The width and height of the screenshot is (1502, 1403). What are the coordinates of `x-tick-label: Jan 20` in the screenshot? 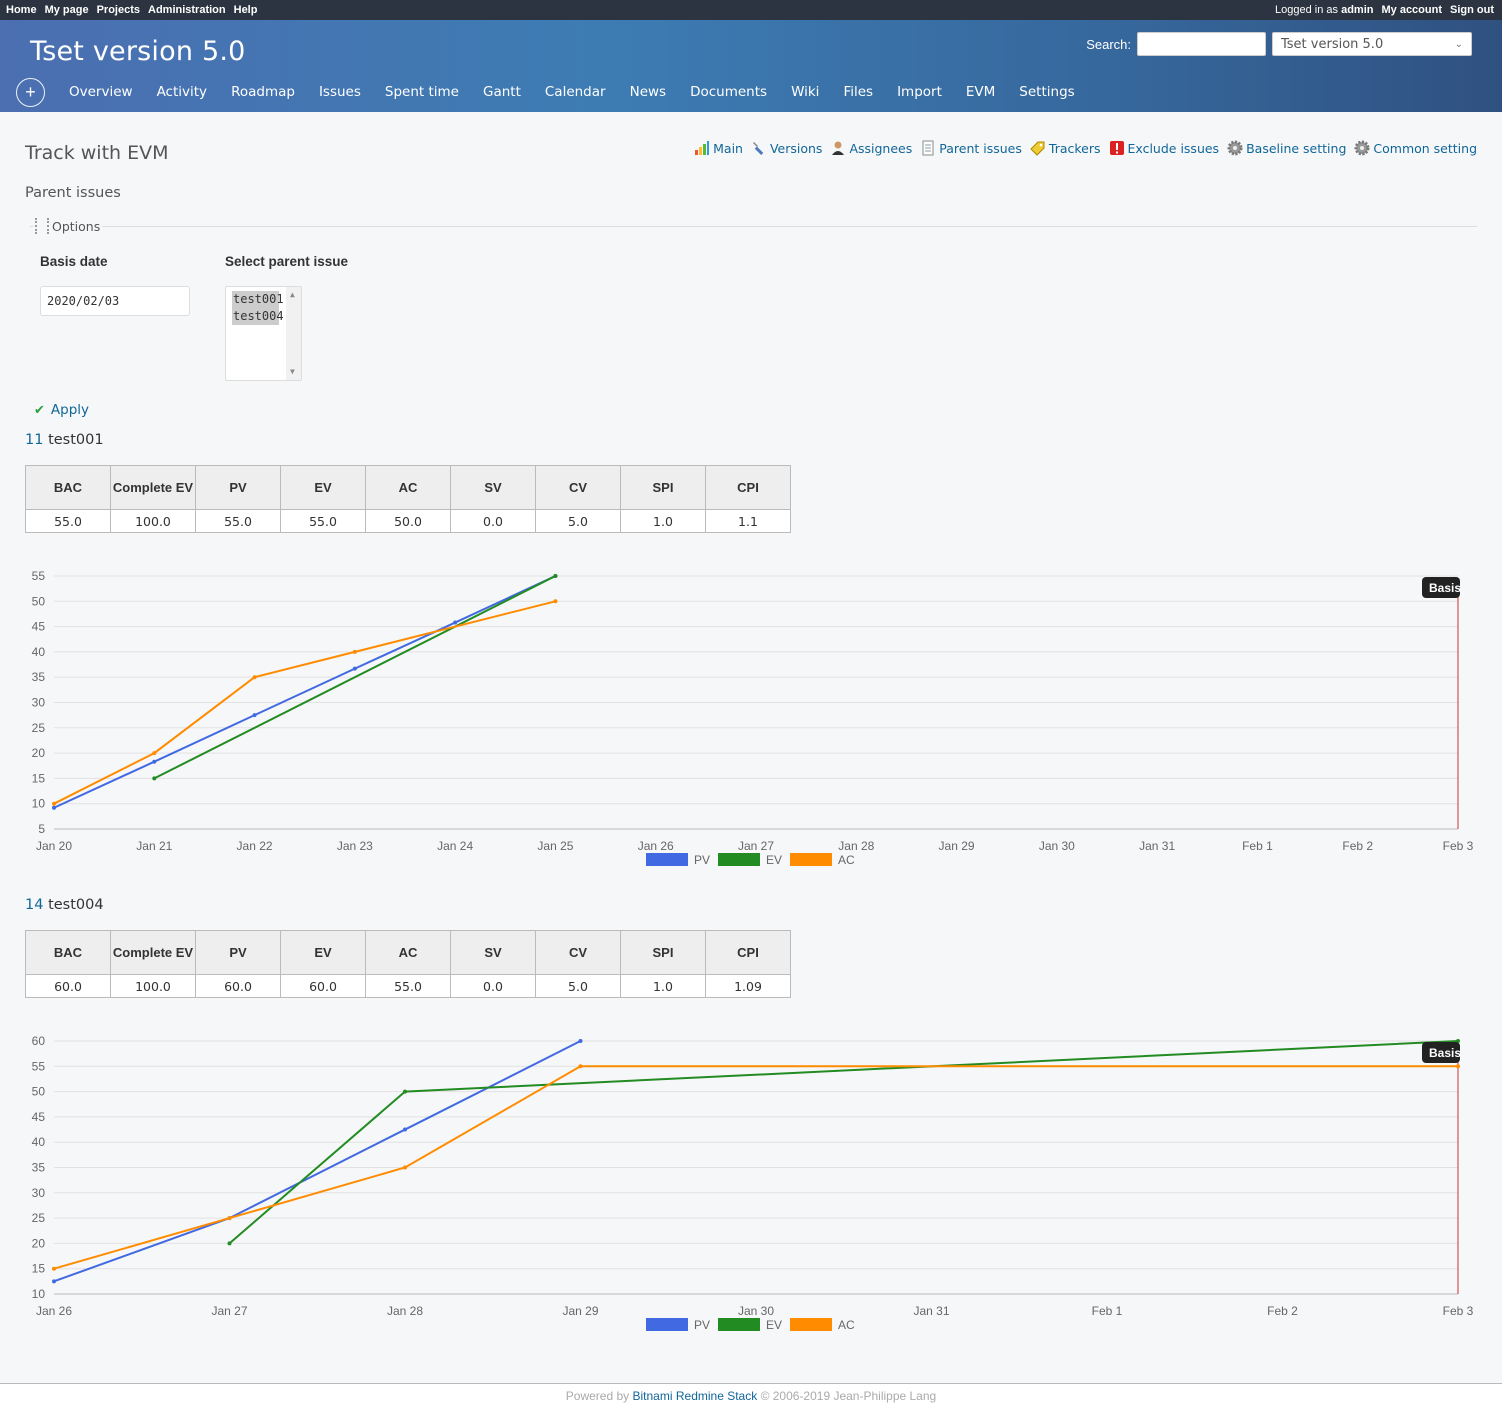 It's located at (54, 846).